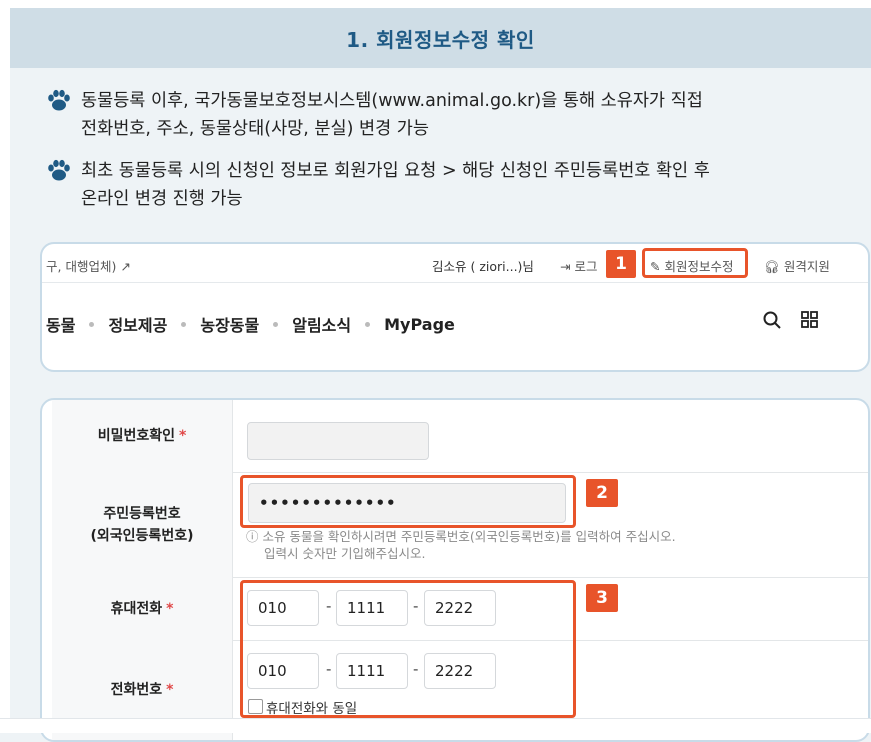 The image size is (871, 742). What do you see at coordinates (435, 725) in the screenshot?
I see `bottom-strip` at bounding box center [435, 725].